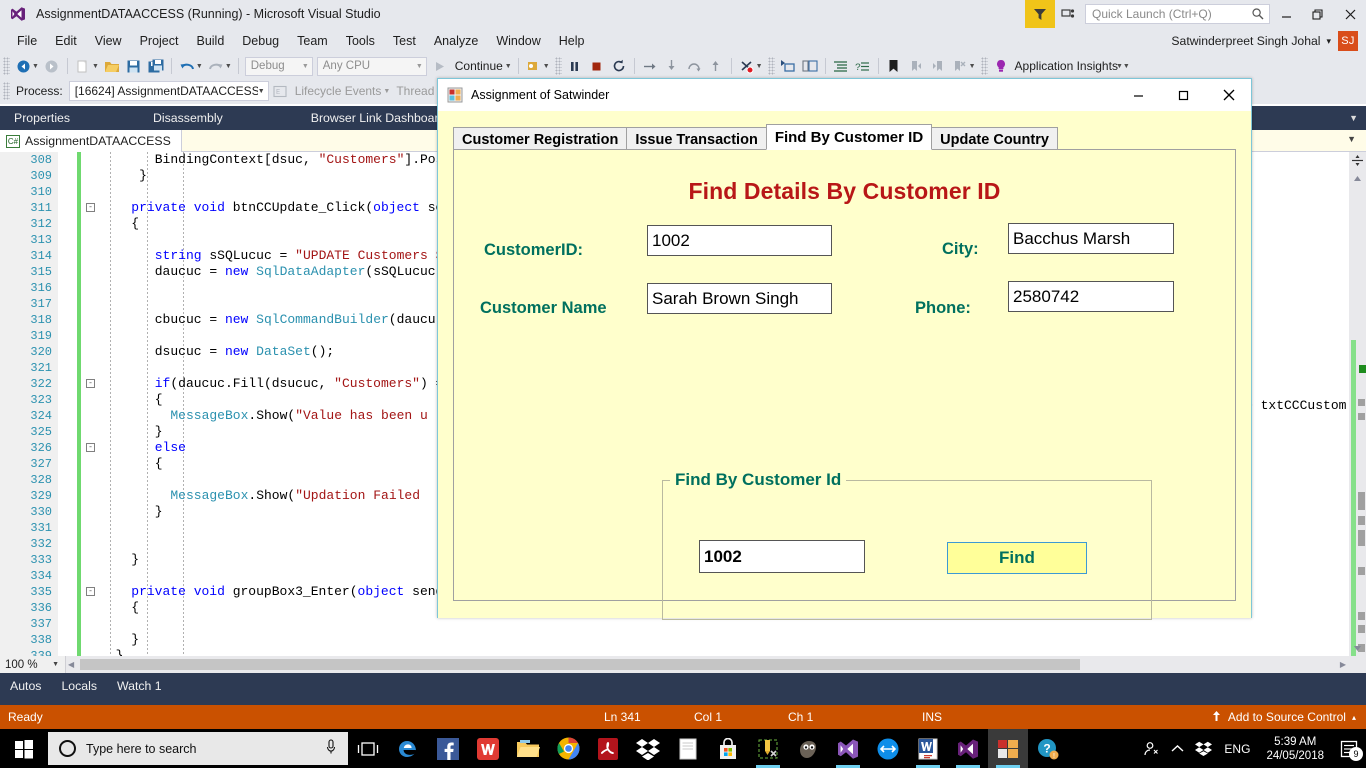 The height and width of the screenshot is (768, 1366). Describe the element at coordinates (888, 748) in the screenshot. I see `teamviewer-icon` at that location.